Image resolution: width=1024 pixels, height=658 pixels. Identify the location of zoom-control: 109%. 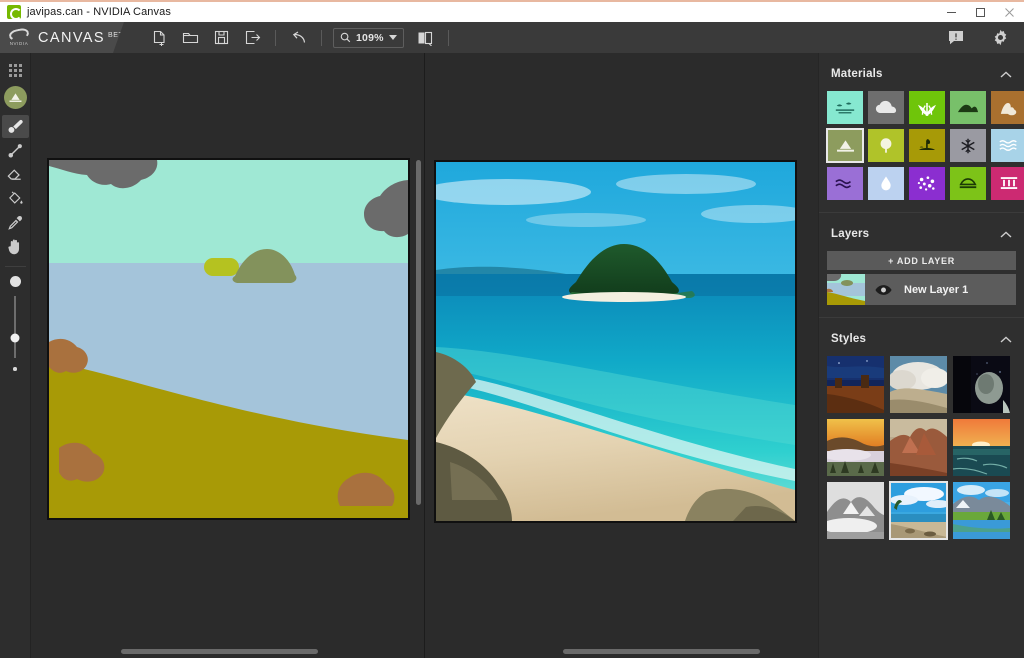
(368, 37).